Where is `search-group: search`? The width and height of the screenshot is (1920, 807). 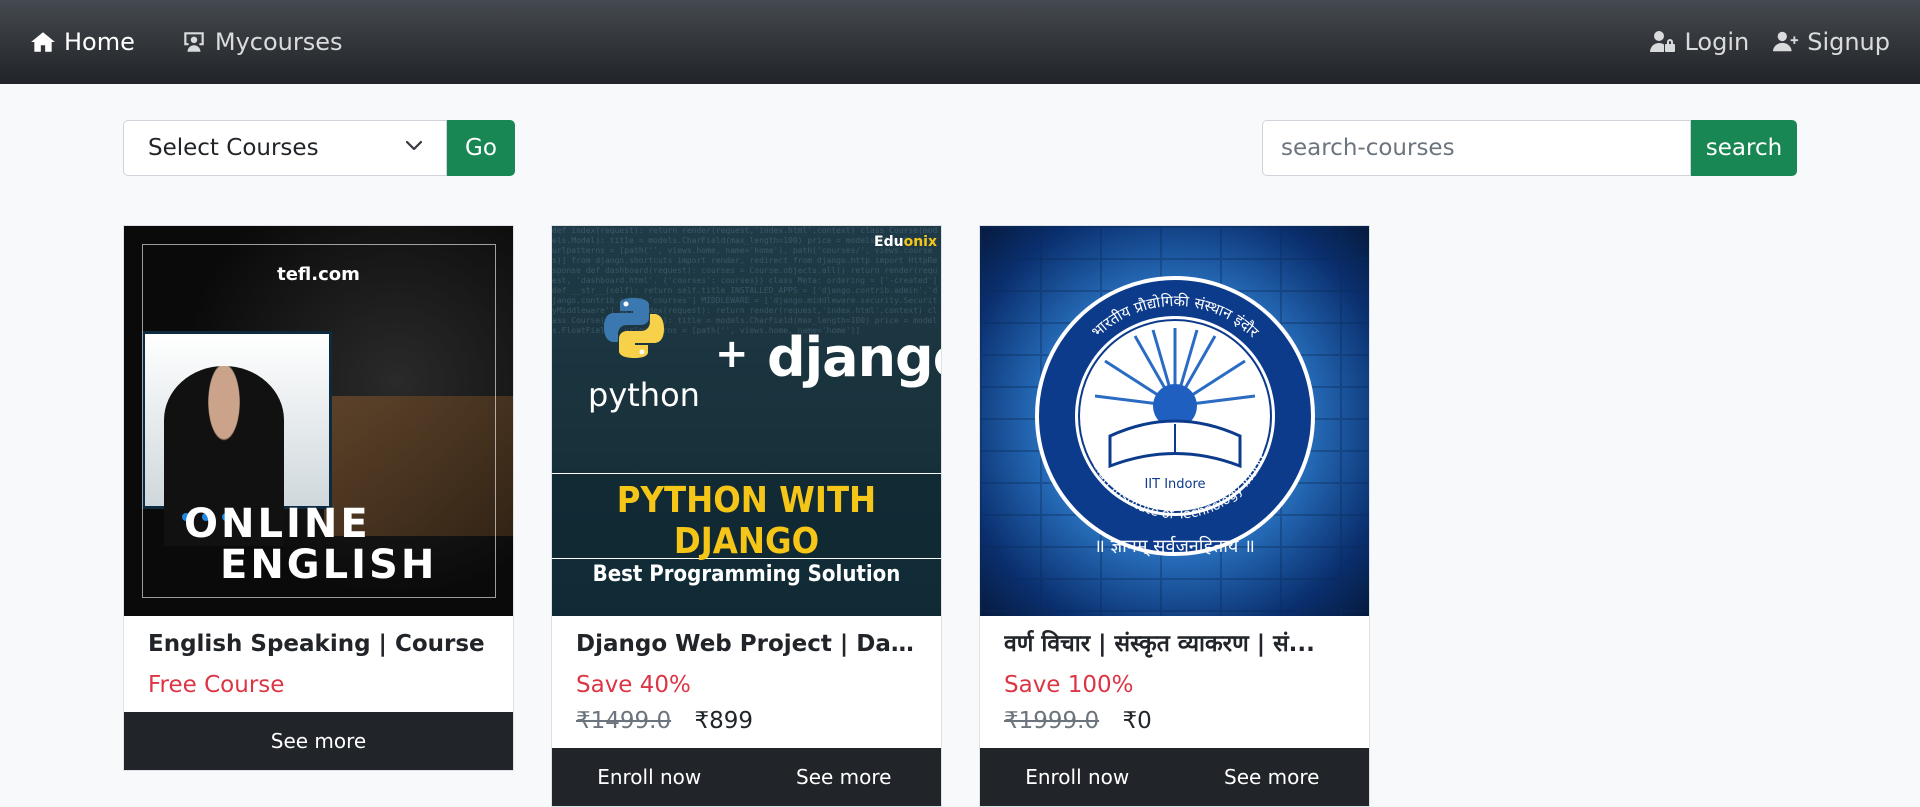
search-group: search is located at coordinates (1529, 148).